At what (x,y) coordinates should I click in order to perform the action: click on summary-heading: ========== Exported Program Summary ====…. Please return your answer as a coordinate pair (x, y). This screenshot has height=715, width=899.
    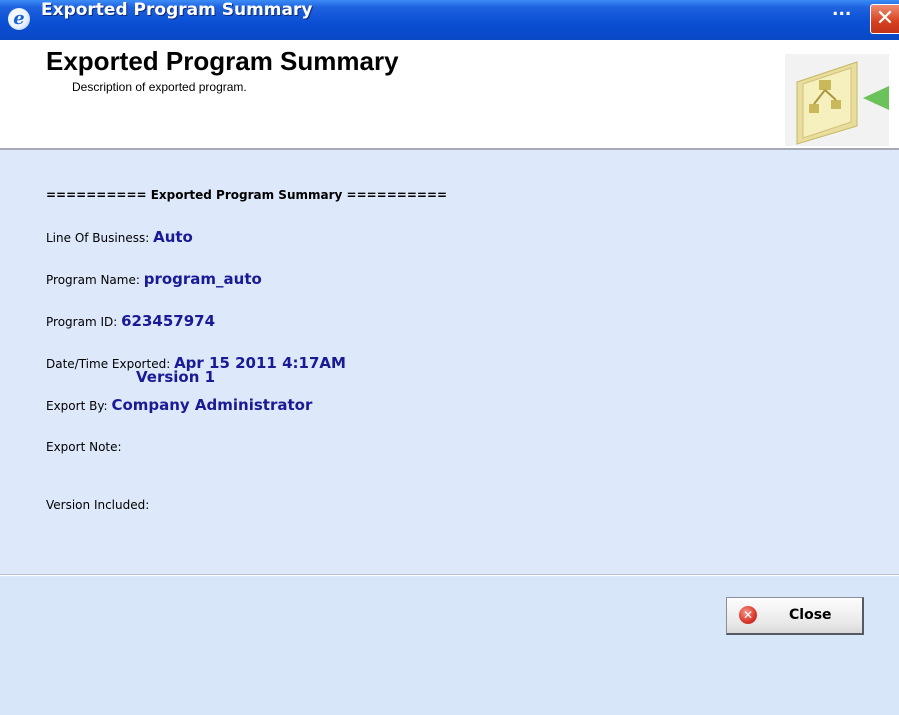
    Looking at the image, I should click on (247, 195).